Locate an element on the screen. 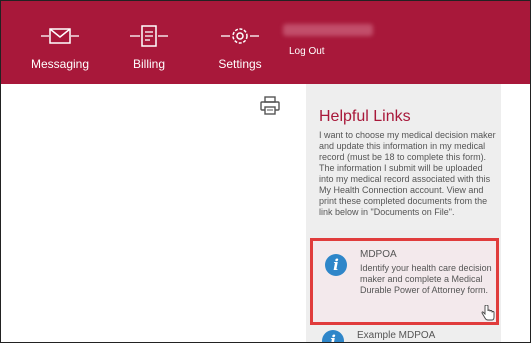  user-name-blurred is located at coordinates (328, 30).